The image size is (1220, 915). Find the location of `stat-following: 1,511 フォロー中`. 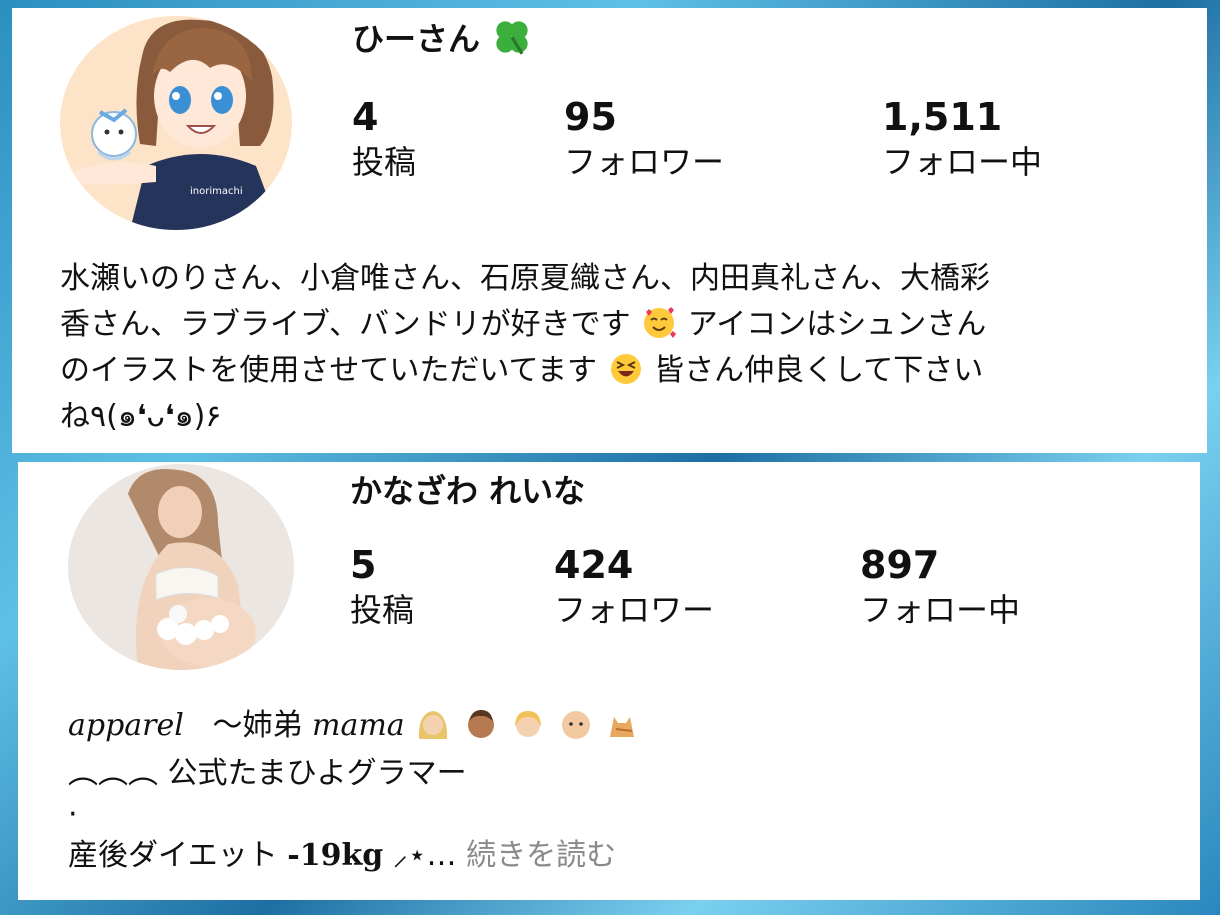

stat-following: 1,511 フォロー中 is located at coordinates (962, 139).